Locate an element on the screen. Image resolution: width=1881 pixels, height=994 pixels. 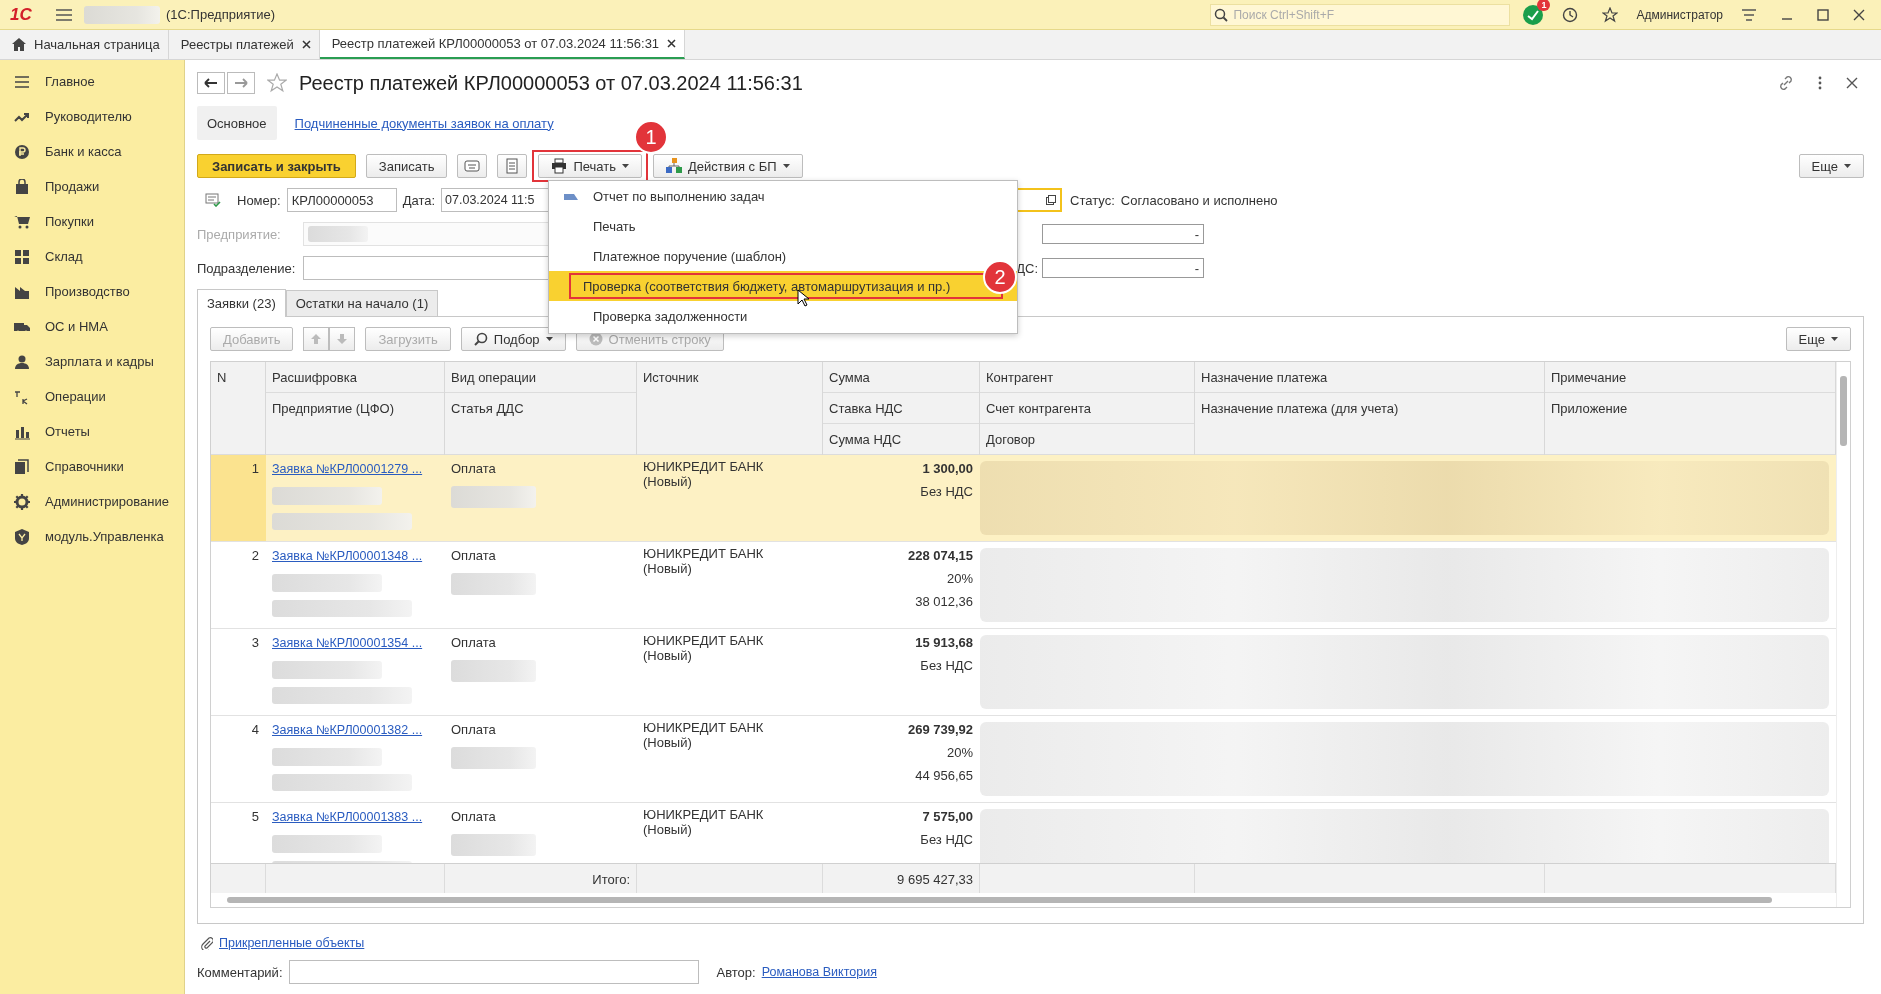
sidebar-item: Продажи is located at coordinates (92, 186).